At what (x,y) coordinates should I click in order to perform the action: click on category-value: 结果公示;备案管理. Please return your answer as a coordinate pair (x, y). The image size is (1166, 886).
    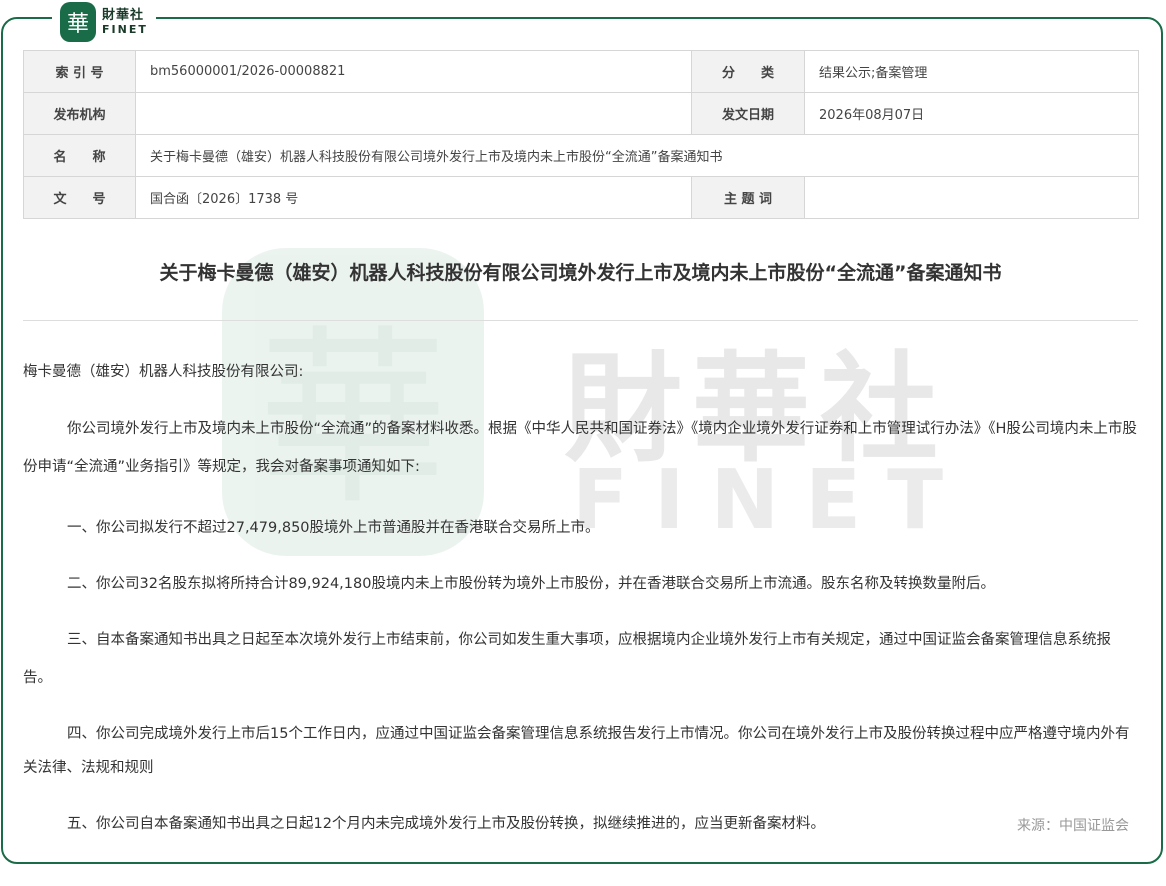
    Looking at the image, I should click on (971, 71).